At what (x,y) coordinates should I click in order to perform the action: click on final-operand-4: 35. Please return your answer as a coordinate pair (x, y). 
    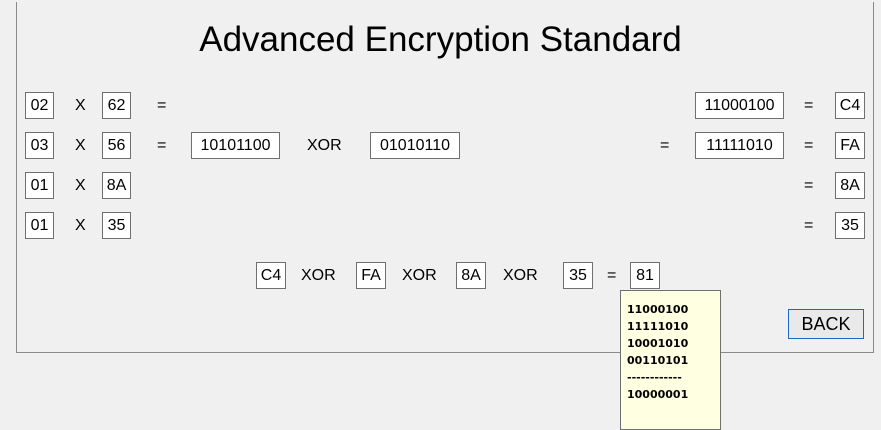
    Looking at the image, I should click on (578, 275).